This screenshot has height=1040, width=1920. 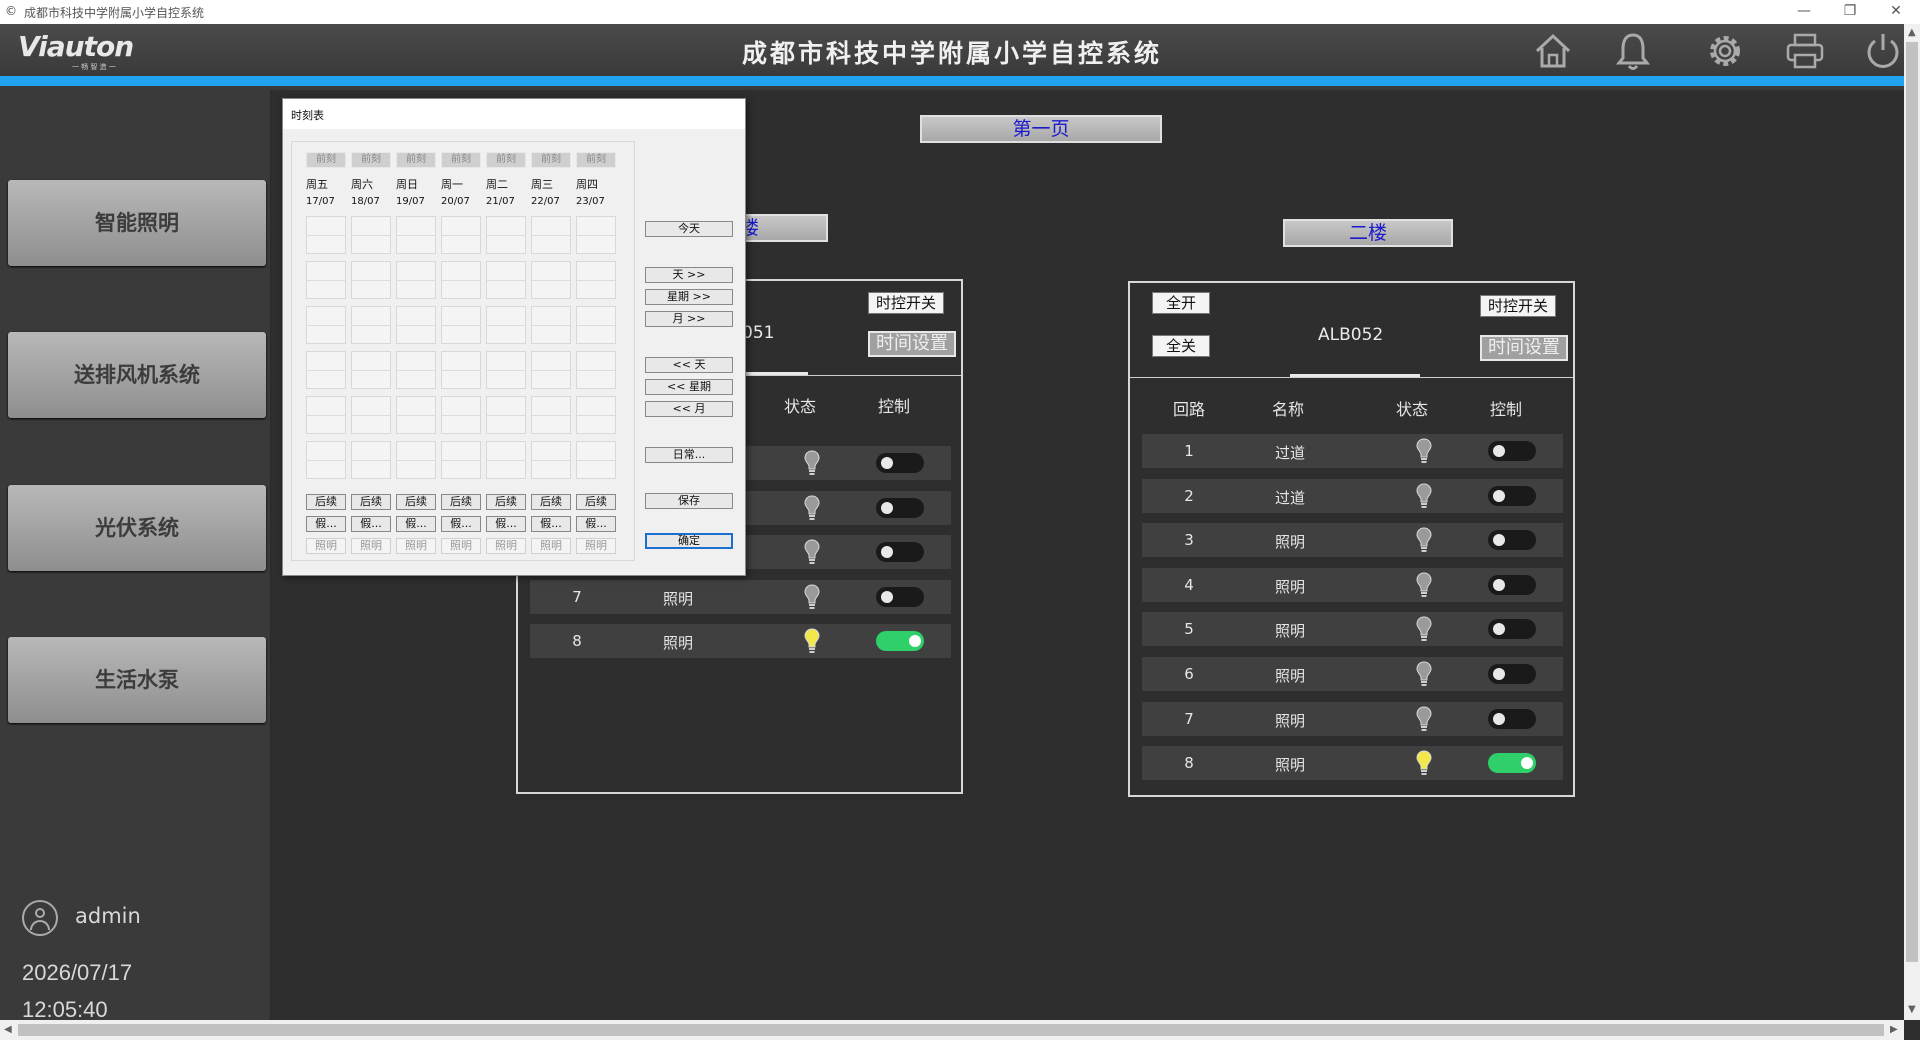 What do you see at coordinates (689, 297) in the screenshot?
I see `week-forward-button: 星期 >>` at bounding box center [689, 297].